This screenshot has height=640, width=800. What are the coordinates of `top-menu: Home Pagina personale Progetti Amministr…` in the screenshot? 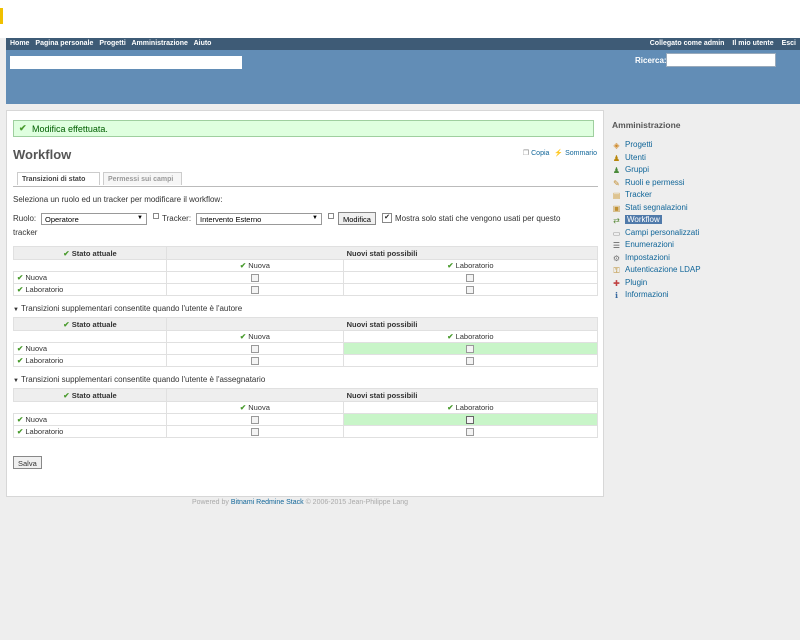 It's located at (403, 44).